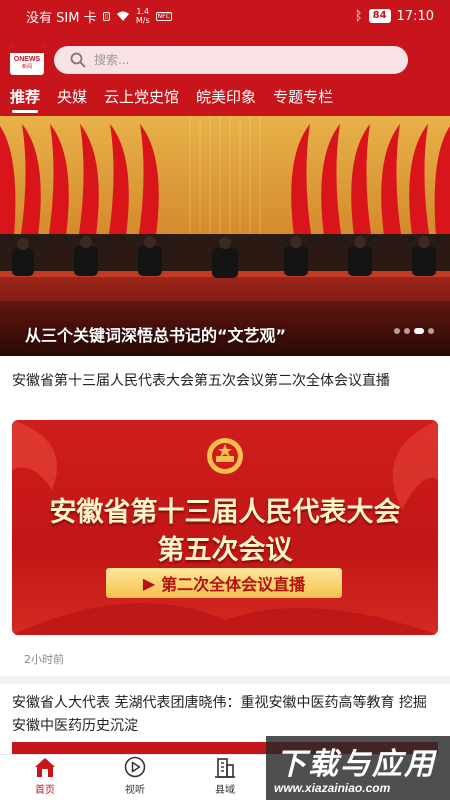  I want to click on carrier-label: 没有 SIM 卡, so click(61, 18).